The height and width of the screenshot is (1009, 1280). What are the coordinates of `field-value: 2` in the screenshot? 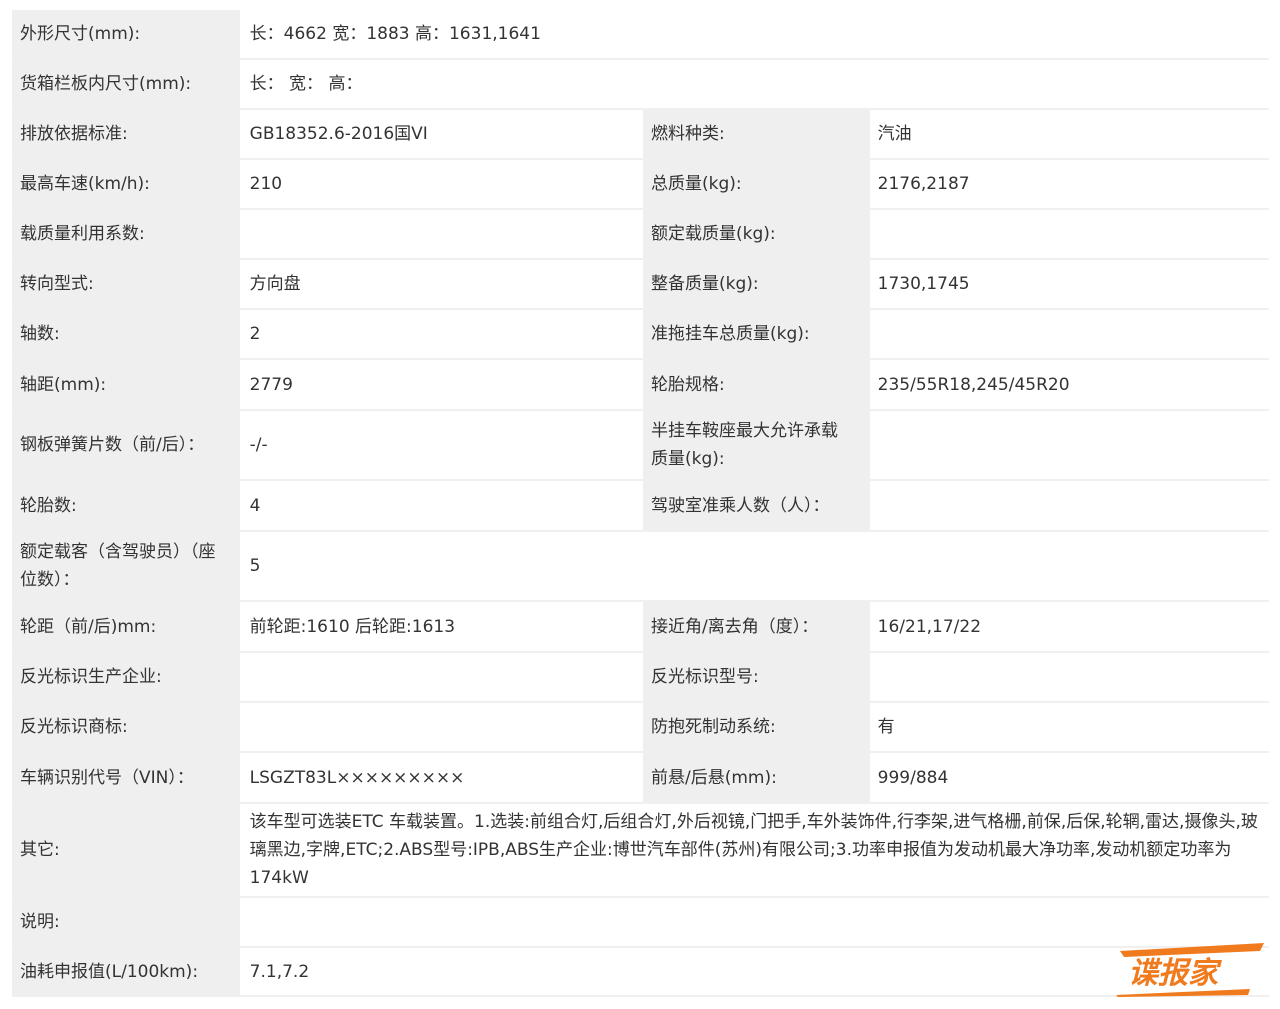 It's located at (442, 334).